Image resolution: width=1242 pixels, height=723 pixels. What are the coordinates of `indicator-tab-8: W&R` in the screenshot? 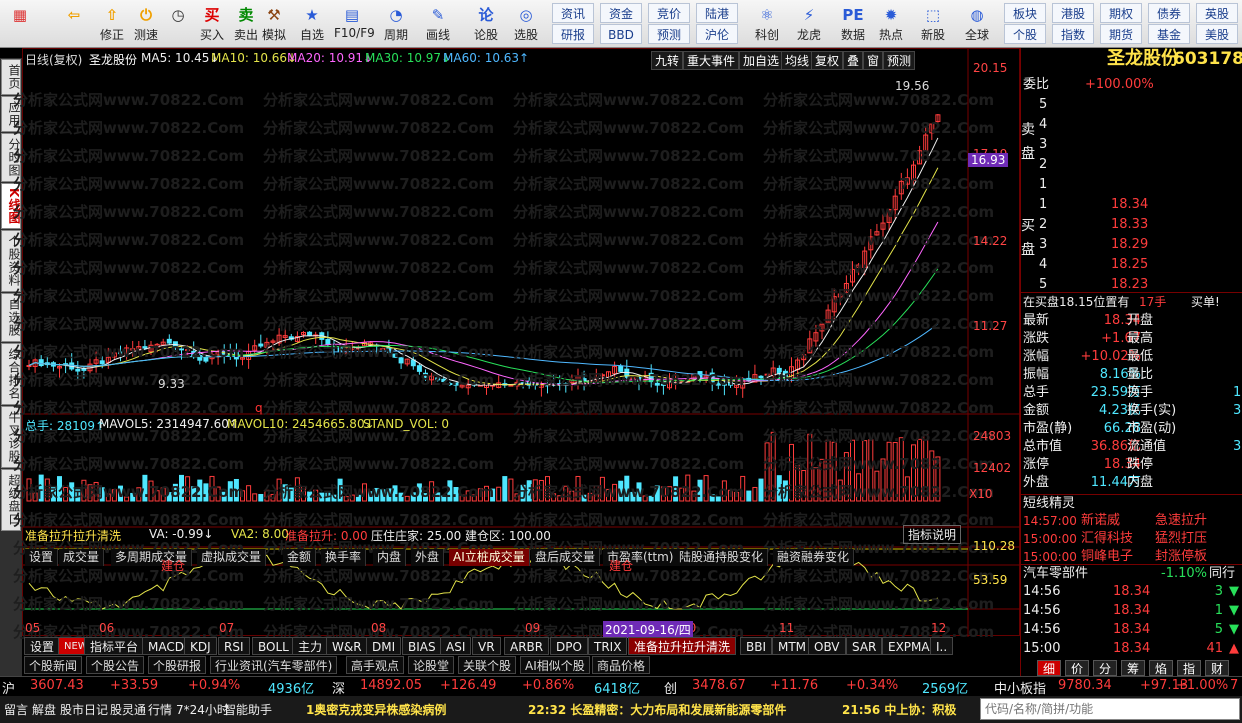 It's located at (347, 646).